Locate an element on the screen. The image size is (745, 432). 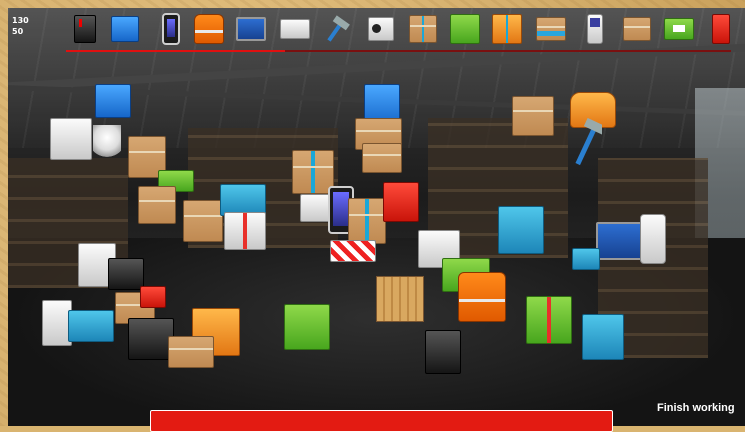
hammer-item is located at coordinates (589, 142).